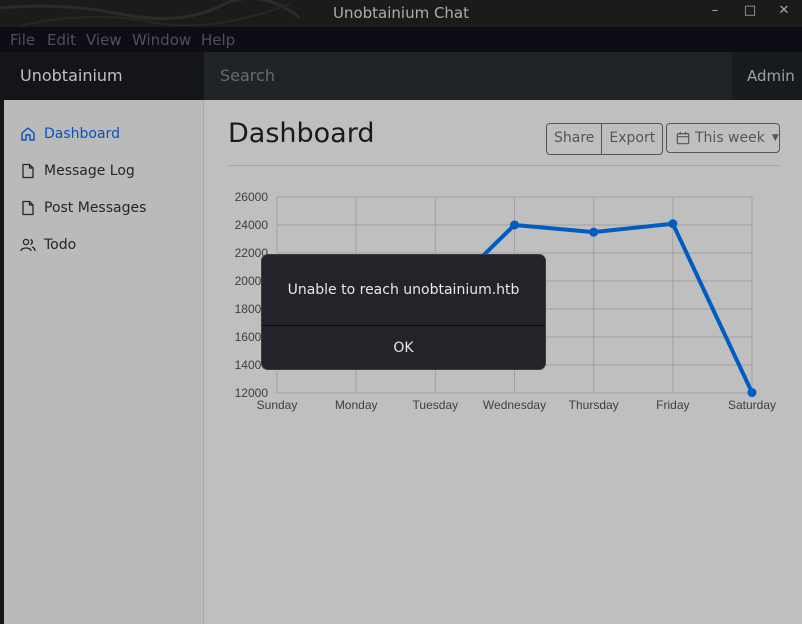 The height and width of the screenshot is (624, 802). I want to click on ok-button: OK, so click(403, 348).